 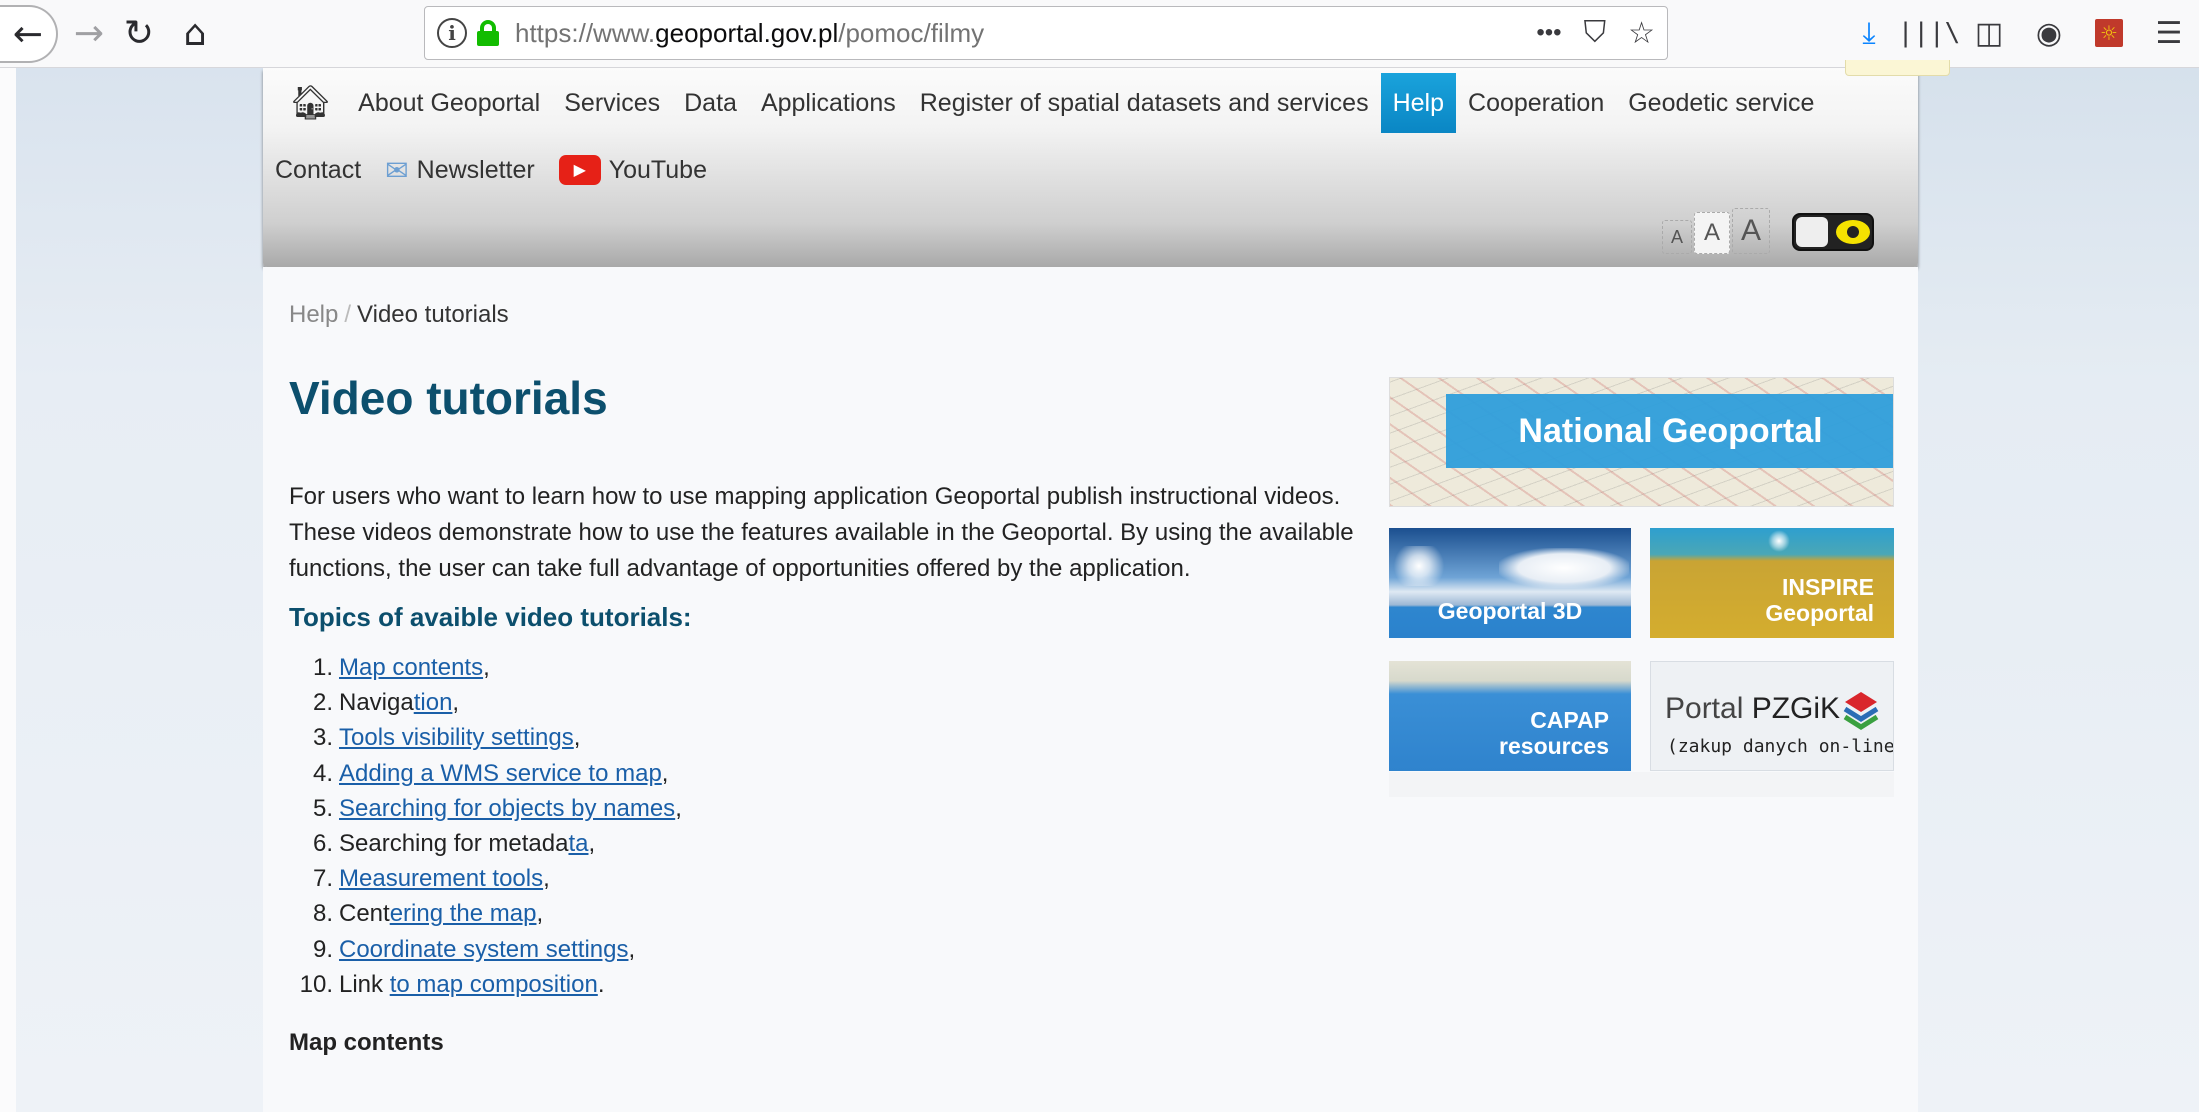 I want to click on home-button: ⌂, so click(x=195, y=33).